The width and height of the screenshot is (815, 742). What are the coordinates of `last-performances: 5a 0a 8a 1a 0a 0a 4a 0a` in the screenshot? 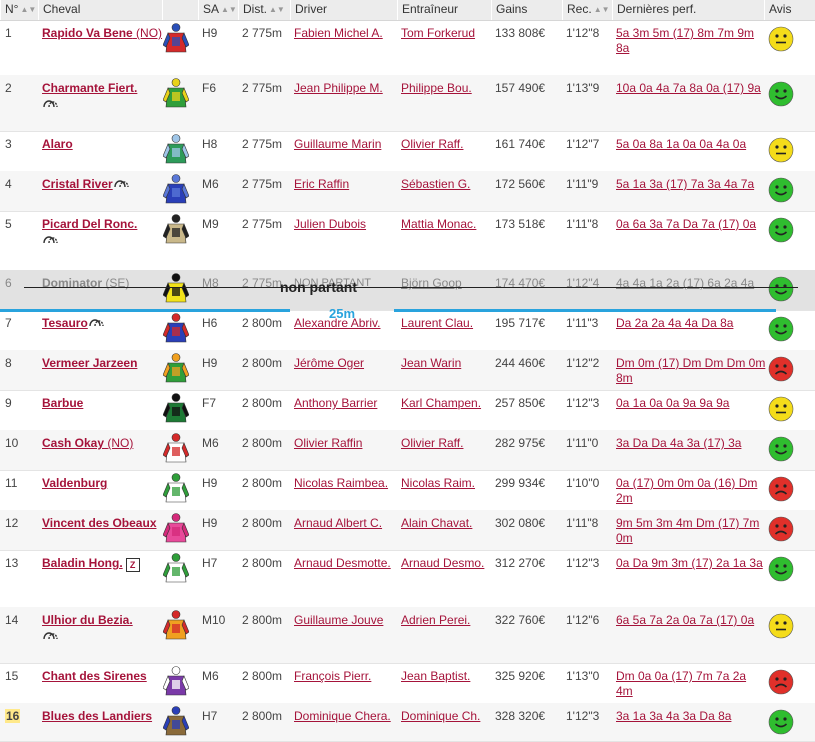 It's located at (691, 144).